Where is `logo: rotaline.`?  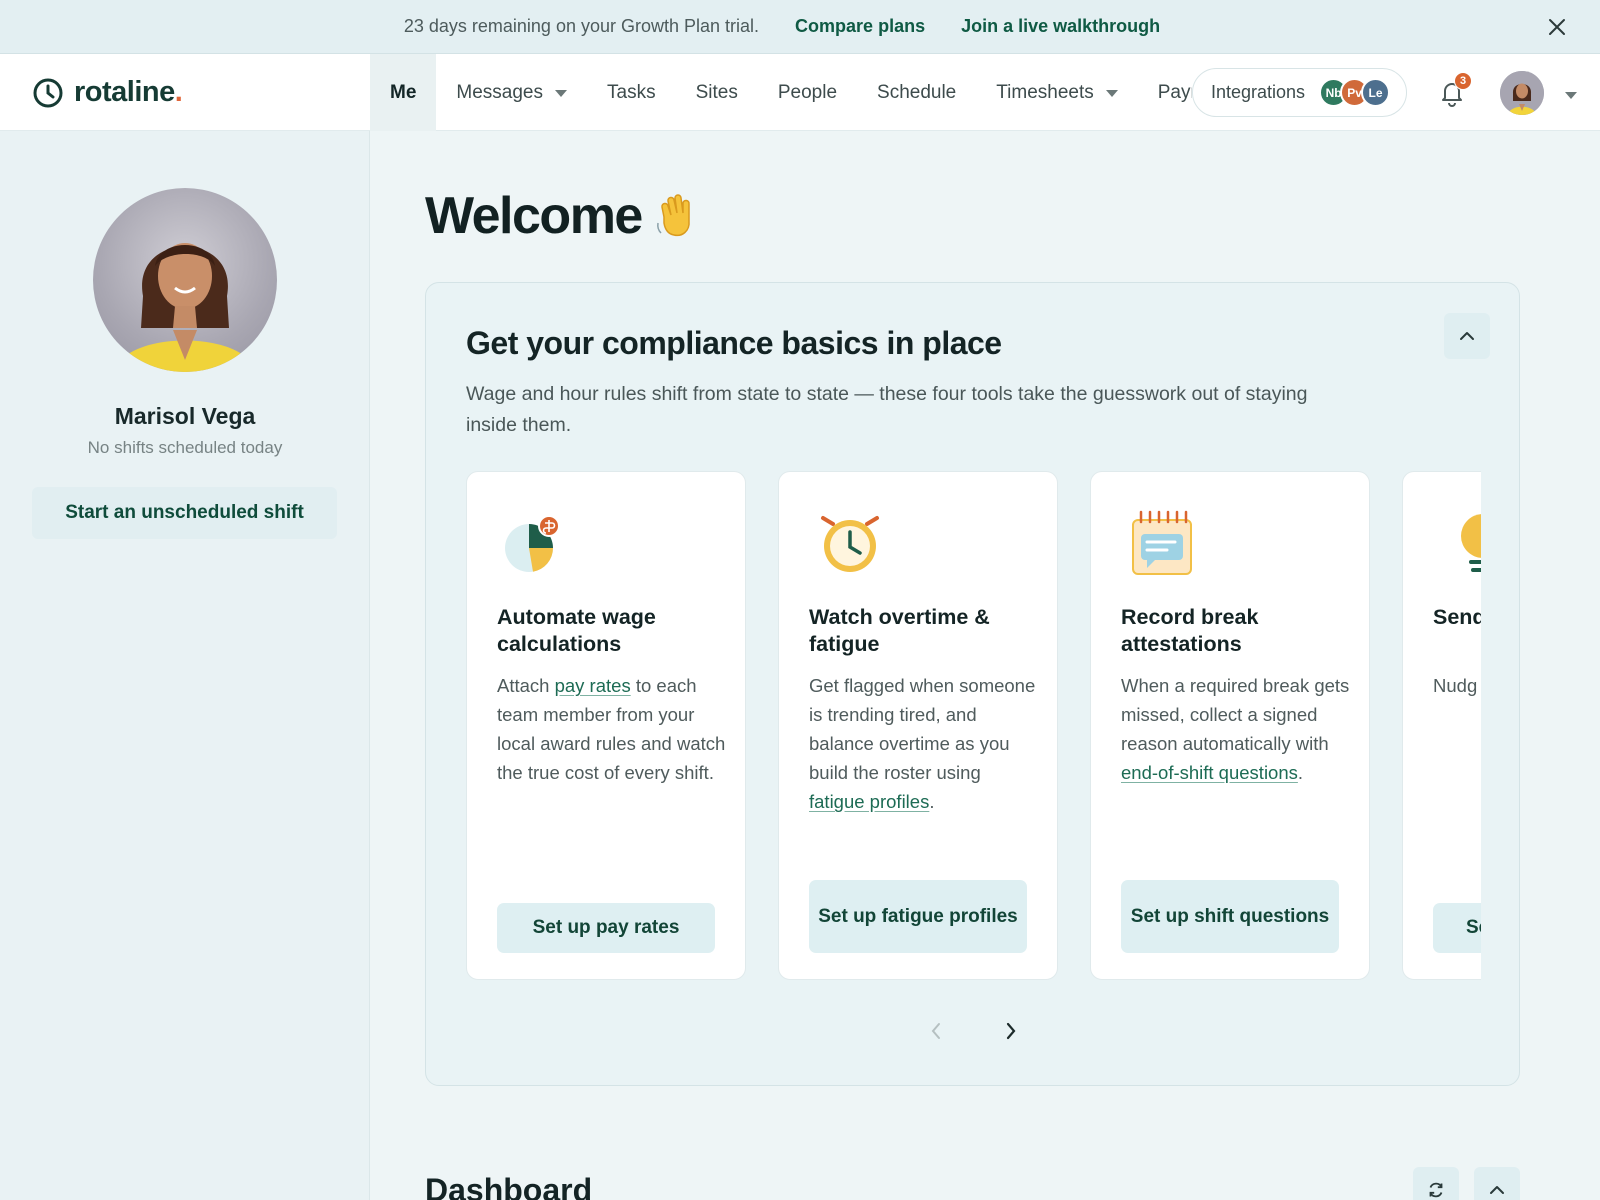
logo: rotaline. is located at coordinates (107, 92).